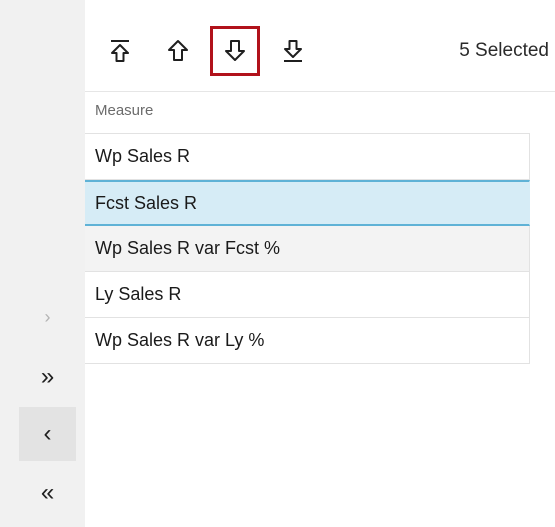  I want to click on move-left-button: ‹, so click(47, 434).